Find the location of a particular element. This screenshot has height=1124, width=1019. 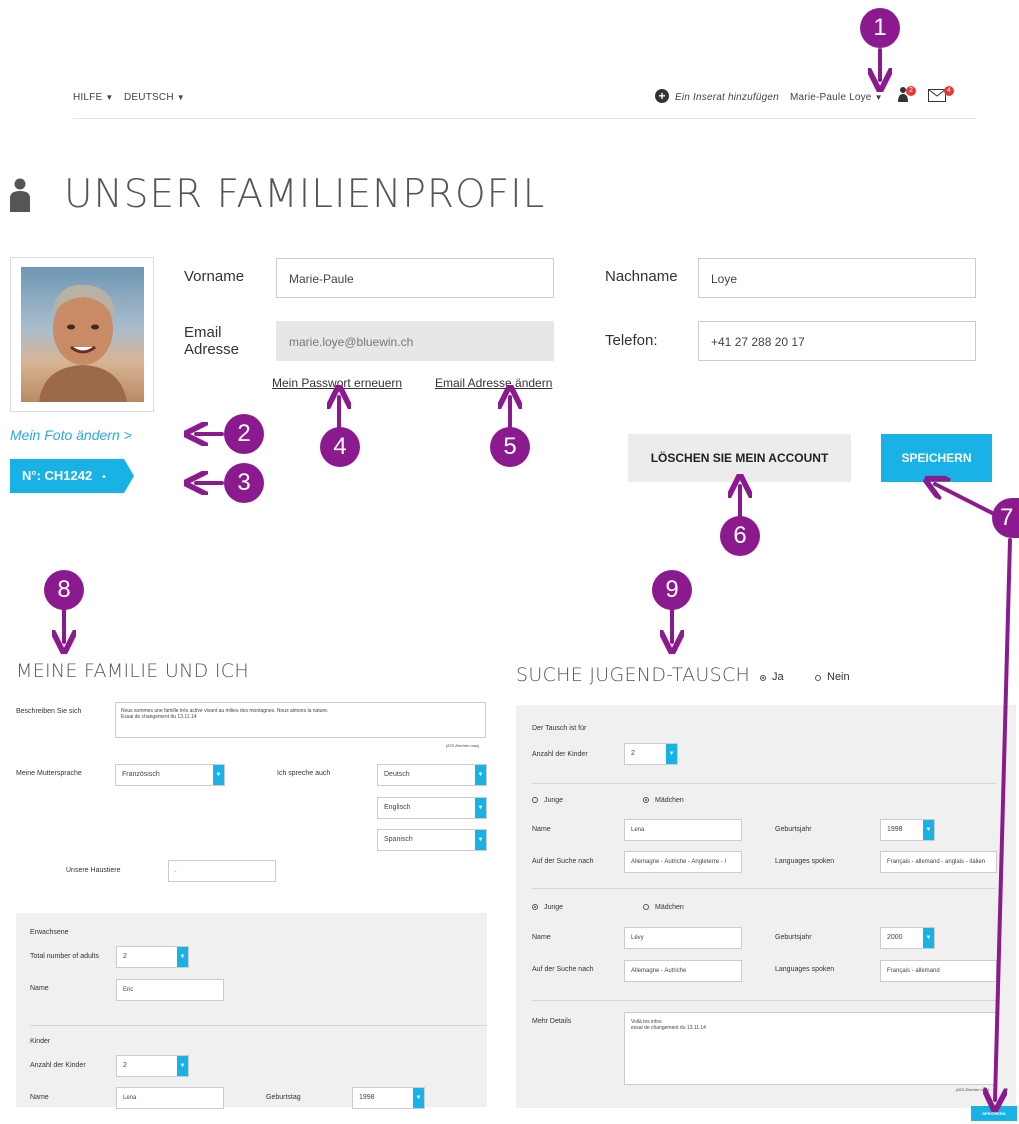

marker-4: 4 is located at coordinates (340, 447).